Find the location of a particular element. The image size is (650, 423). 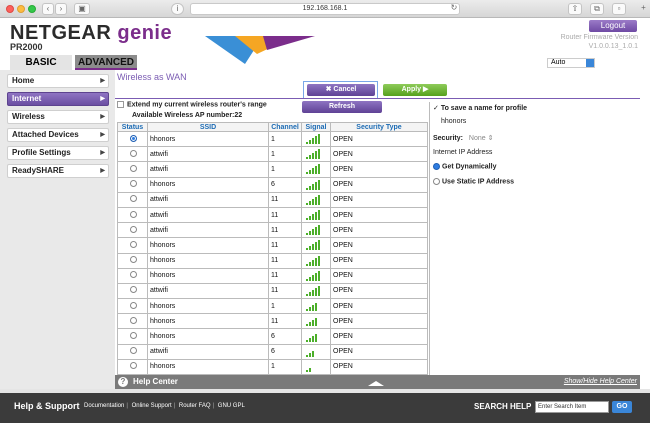

router-faq-link: Router FAQ is located at coordinates (195, 406).